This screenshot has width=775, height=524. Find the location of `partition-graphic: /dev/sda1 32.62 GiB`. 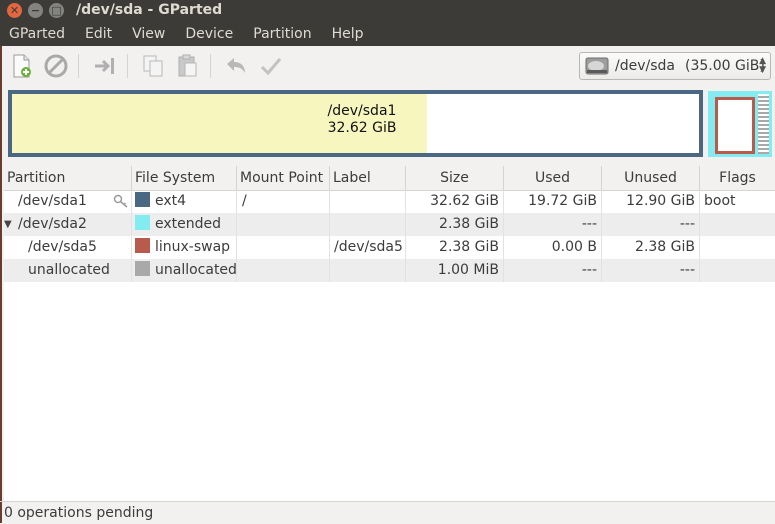

partition-graphic: /dev/sda1 32.62 GiB is located at coordinates (389, 124).